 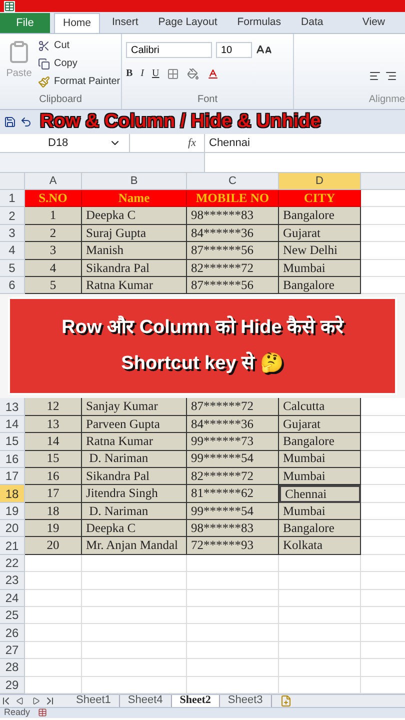 I want to click on group-label: Clipboard, so click(x=60, y=100).